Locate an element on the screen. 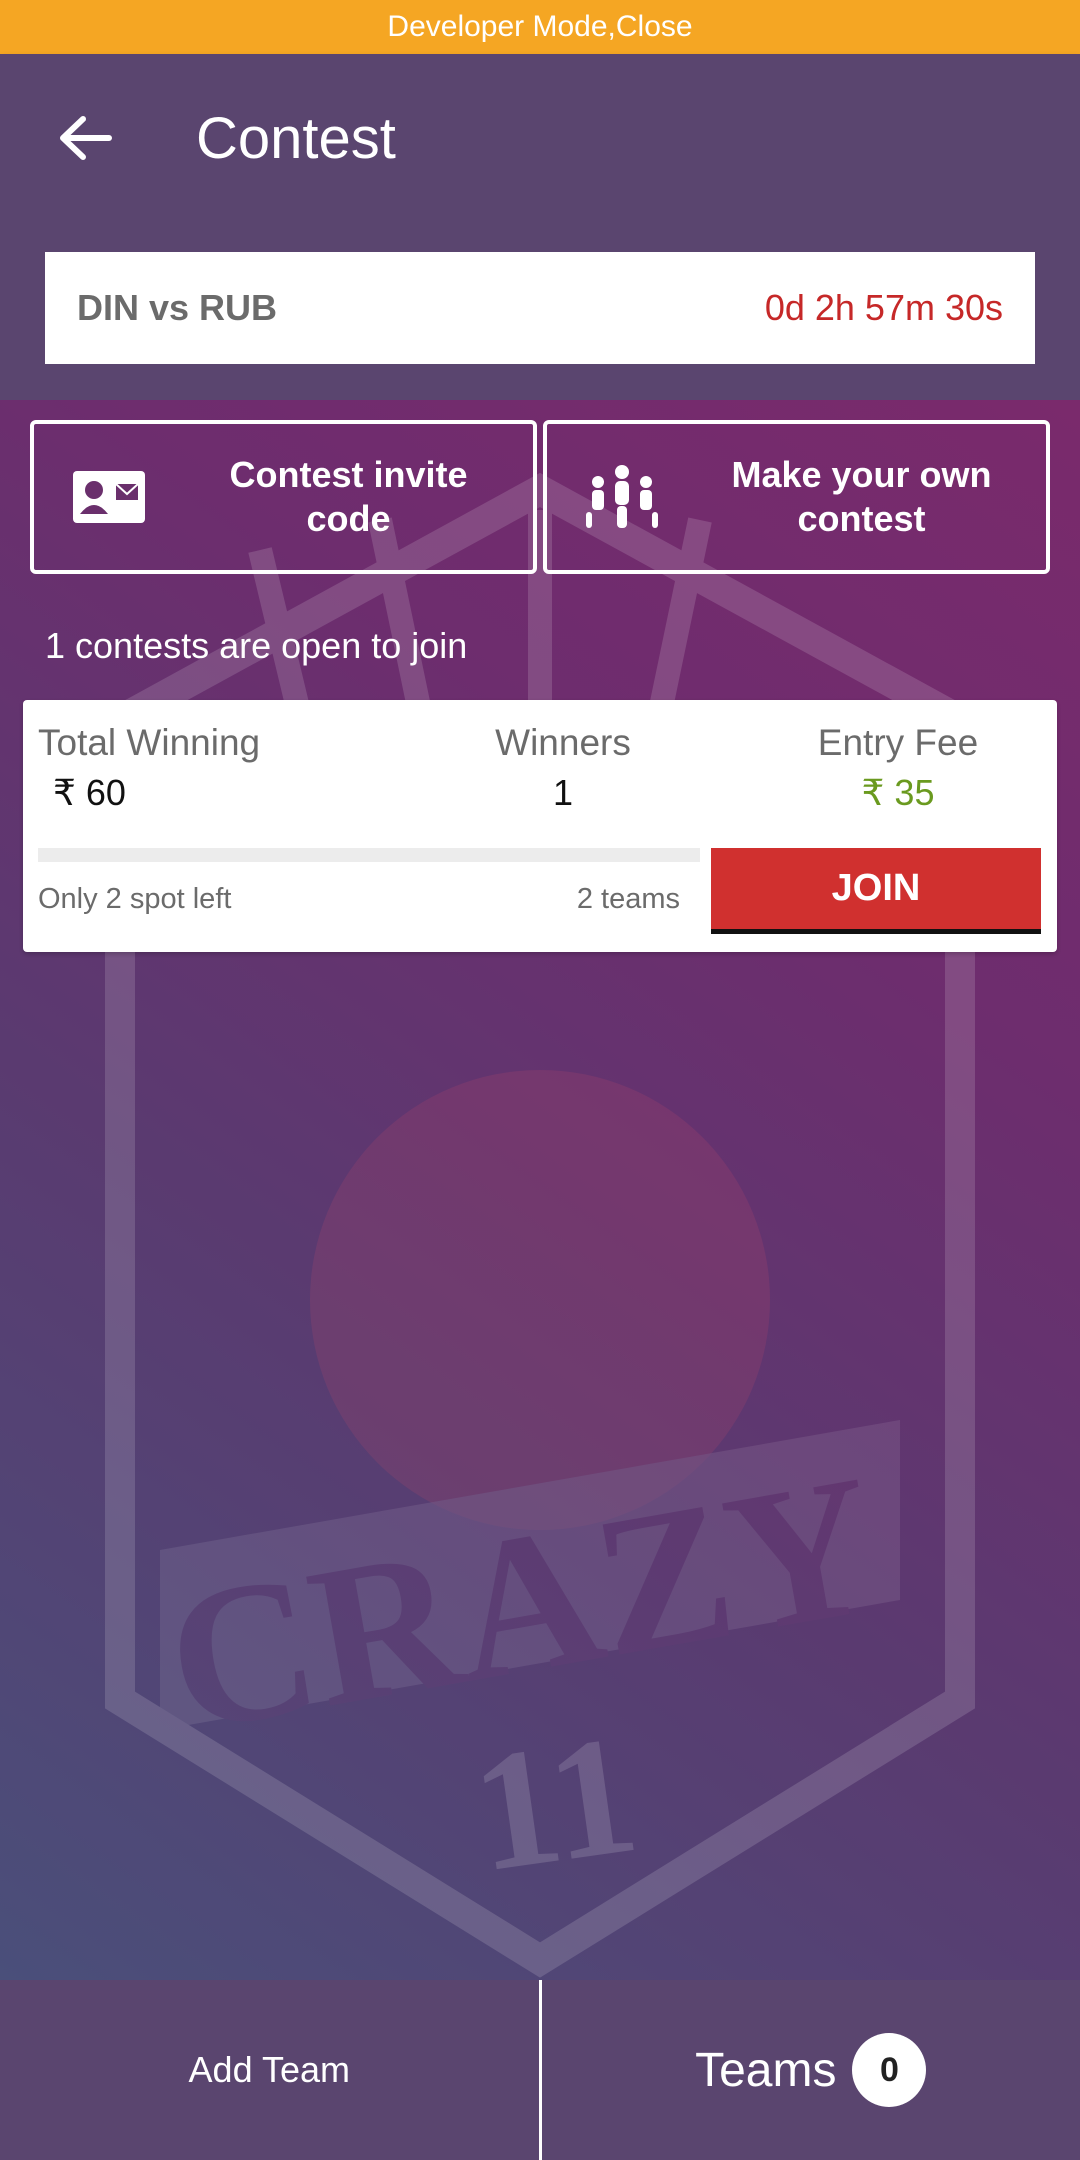 The image size is (1080, 2160). bottom-bar: Add Team Teams 0 is located at coordinates (540, 2070).